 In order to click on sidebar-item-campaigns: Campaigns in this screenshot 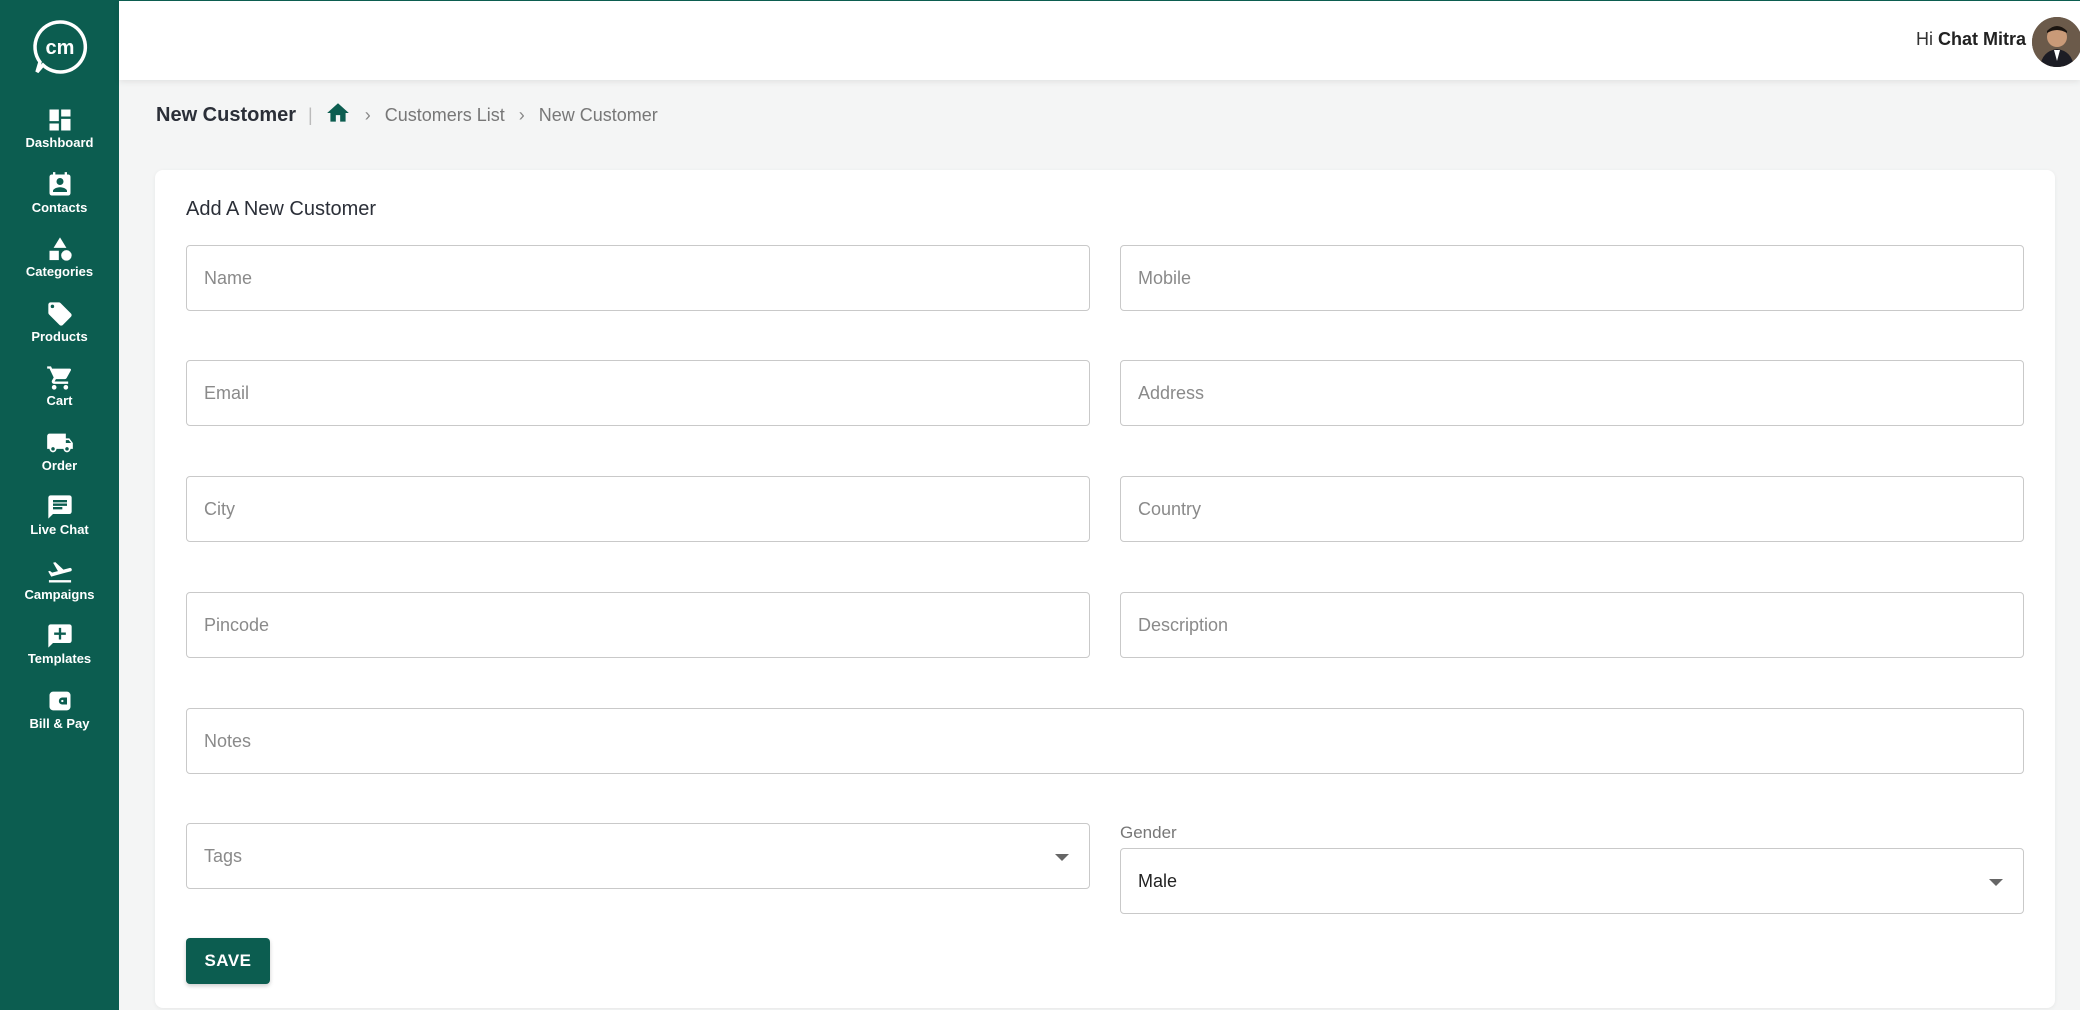, I will do `click(59, 590)`.